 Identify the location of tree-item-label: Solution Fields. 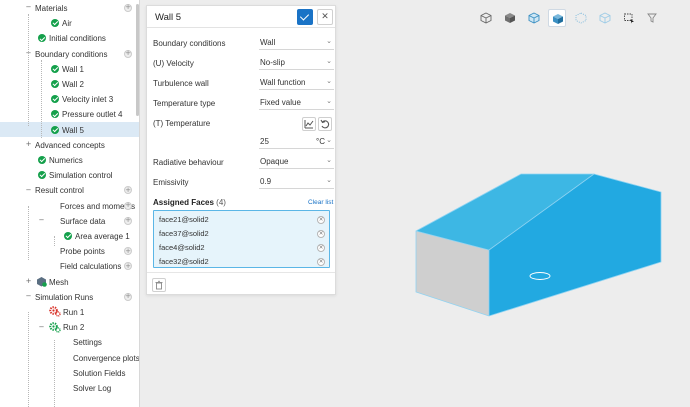
(99, 373).